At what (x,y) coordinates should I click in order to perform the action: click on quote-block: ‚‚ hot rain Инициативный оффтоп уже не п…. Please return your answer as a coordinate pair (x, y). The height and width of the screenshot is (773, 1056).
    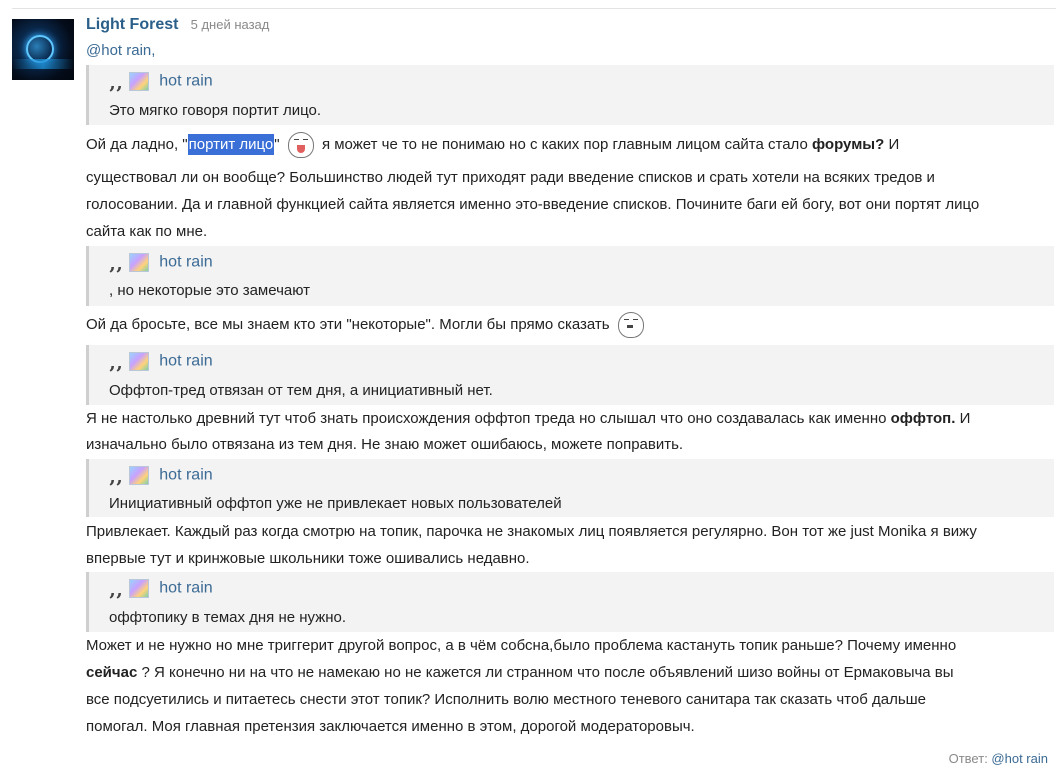
    Looking at the image, I should click on (570, 488).